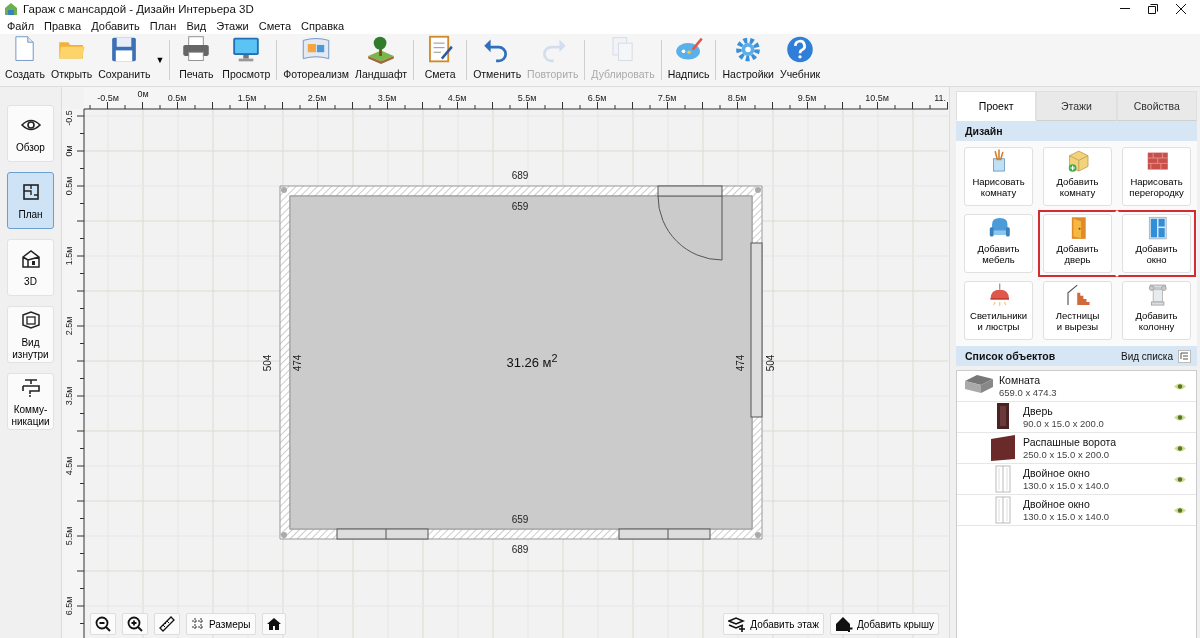 Image resolution: width=1200 pixels, height=638 pixels. I want to click on app-logo-icon, so click(11, 9).